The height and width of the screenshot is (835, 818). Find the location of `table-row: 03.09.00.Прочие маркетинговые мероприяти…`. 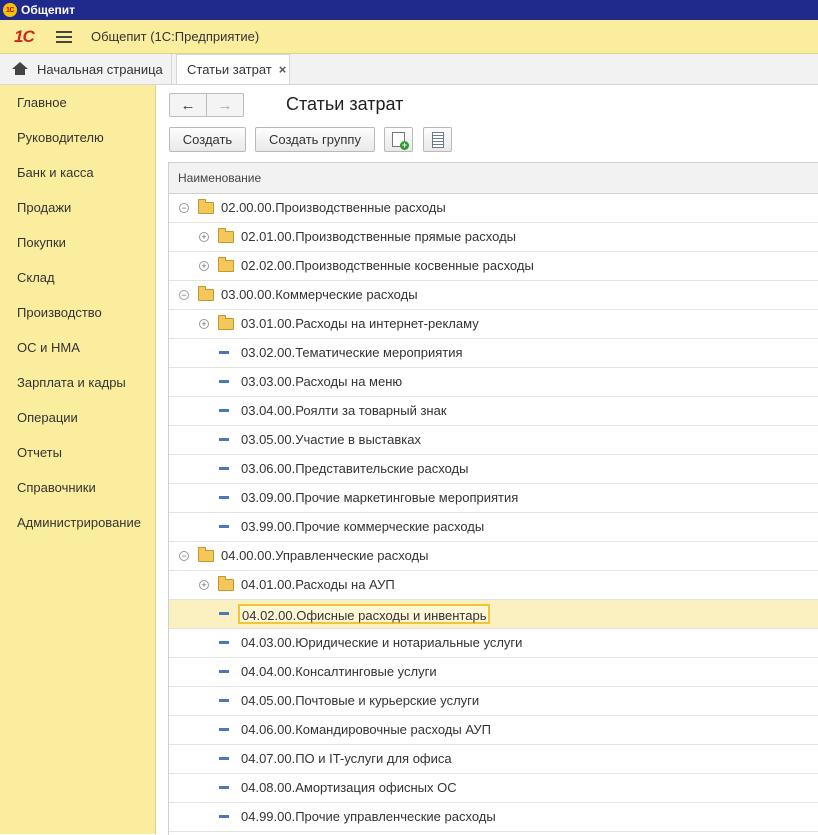

table-row: 03.09.00.Прочие маркетинговые мероприяти… is located at coordinates (493, 498).